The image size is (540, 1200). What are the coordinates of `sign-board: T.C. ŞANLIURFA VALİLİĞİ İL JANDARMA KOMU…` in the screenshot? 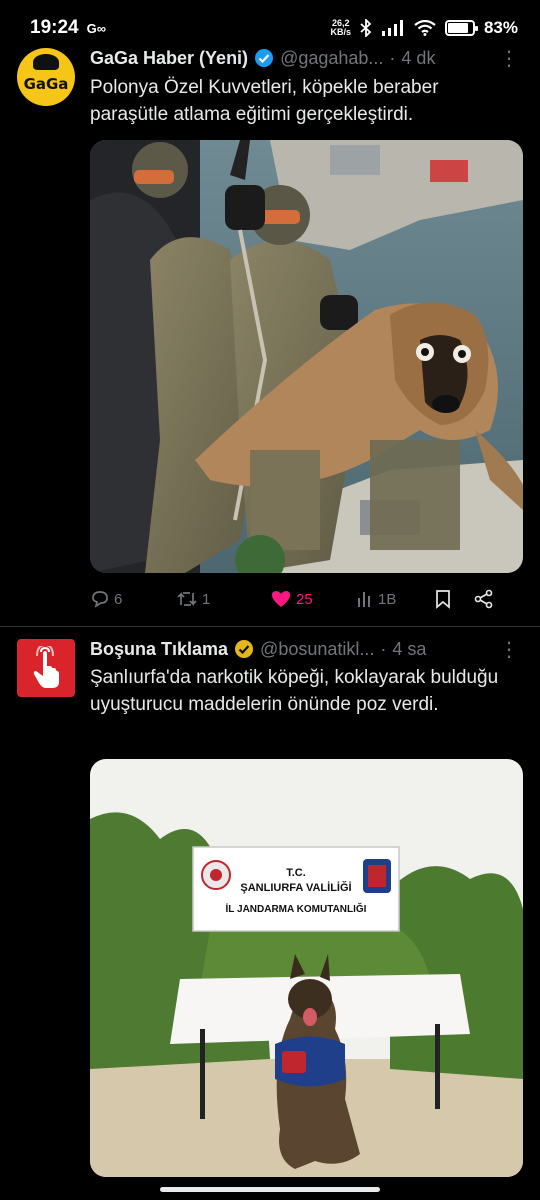 It's located at (296, 889).